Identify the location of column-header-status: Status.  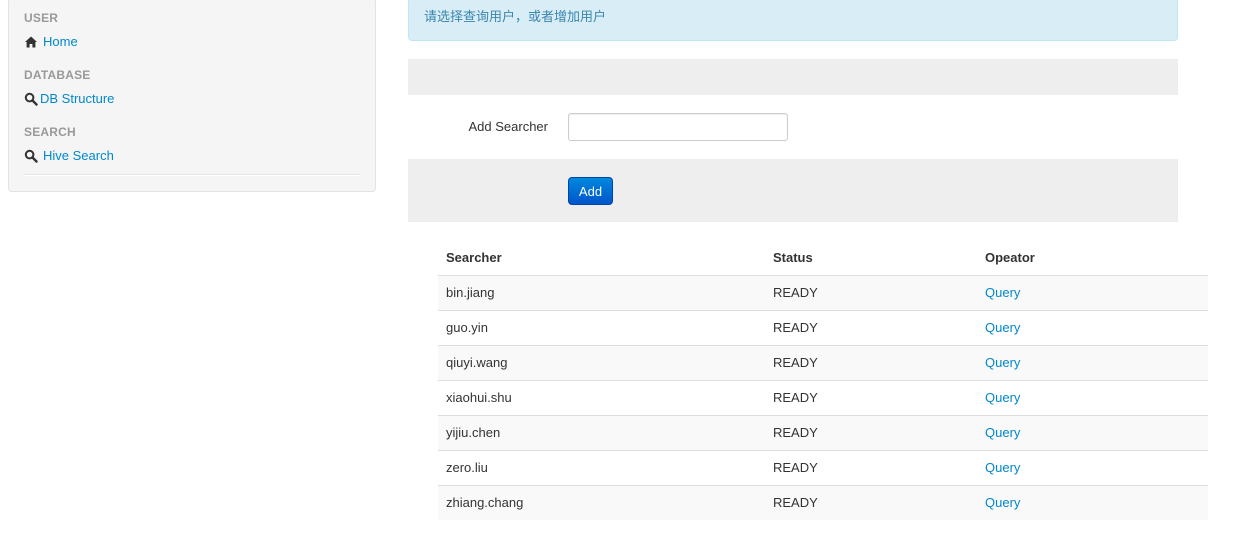
(793, 257).